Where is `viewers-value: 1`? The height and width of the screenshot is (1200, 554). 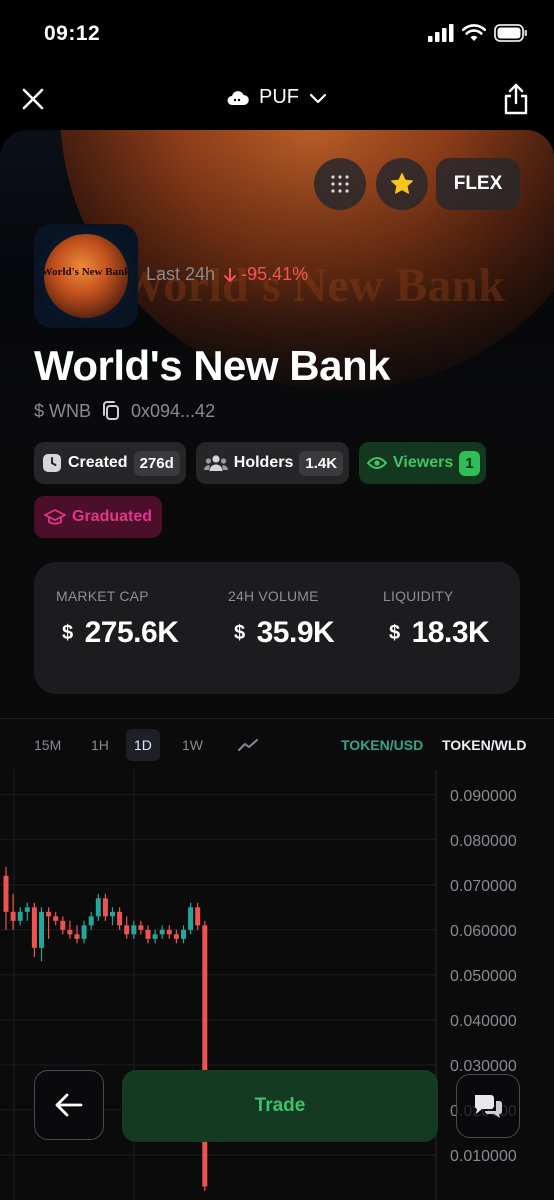
viewers-value: 1 is located at coordinates (469, 463).